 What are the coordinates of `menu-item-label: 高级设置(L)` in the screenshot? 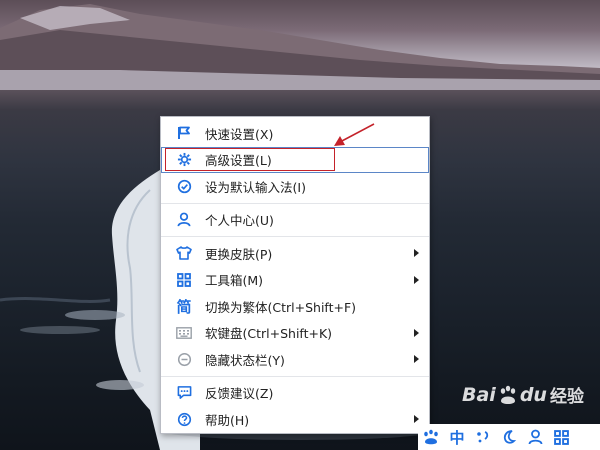 It's located at (238, 161).